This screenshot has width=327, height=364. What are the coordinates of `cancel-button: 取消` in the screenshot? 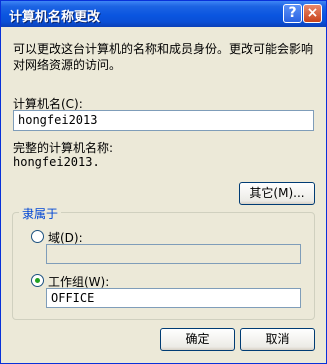 It's located at (277, 339).